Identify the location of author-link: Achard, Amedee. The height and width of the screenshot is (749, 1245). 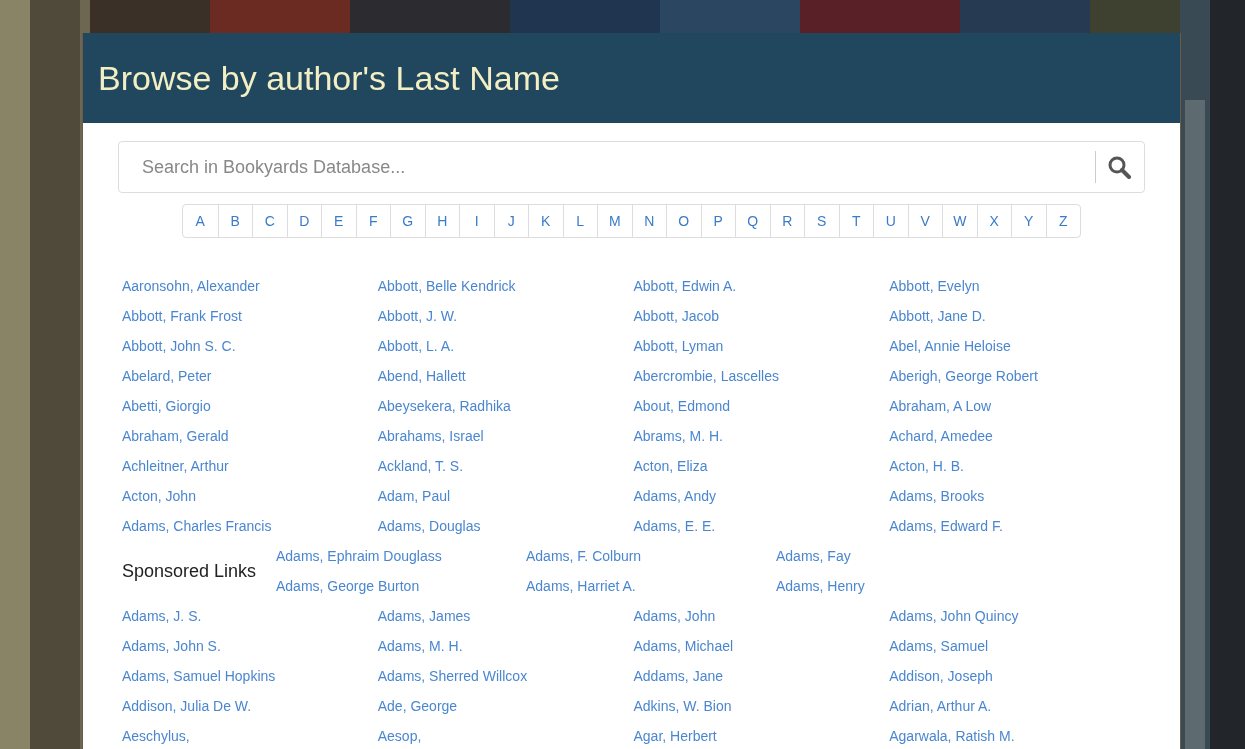
(941, 436).